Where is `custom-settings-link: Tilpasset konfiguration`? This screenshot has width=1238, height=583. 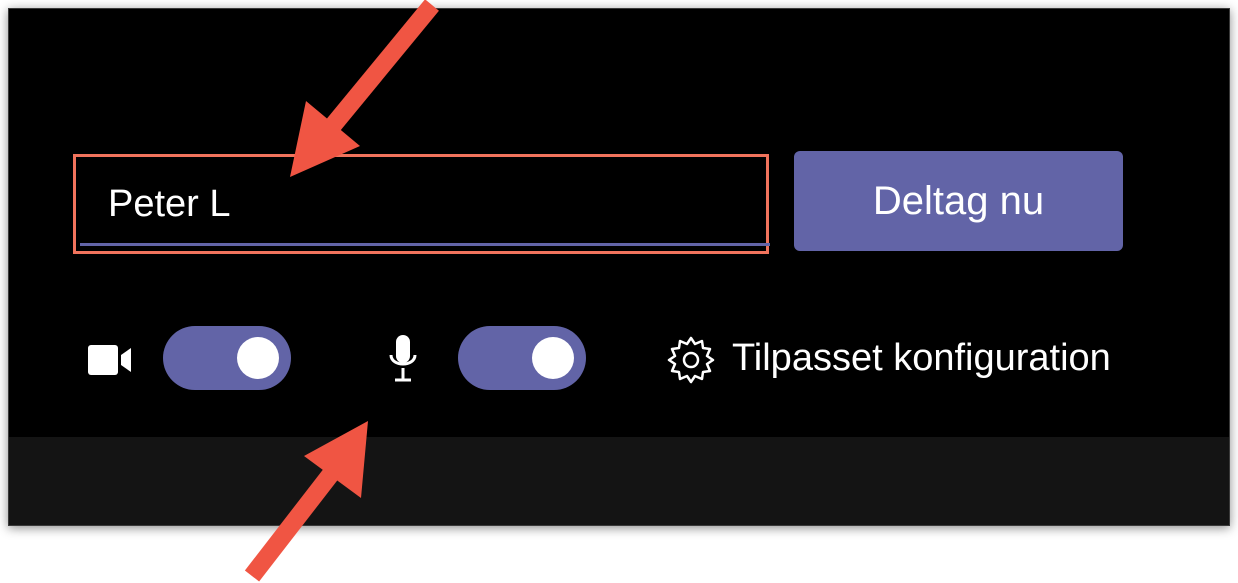
custom-settings-link: Tilpasset konfiguration is located at coordinates (921, 358).